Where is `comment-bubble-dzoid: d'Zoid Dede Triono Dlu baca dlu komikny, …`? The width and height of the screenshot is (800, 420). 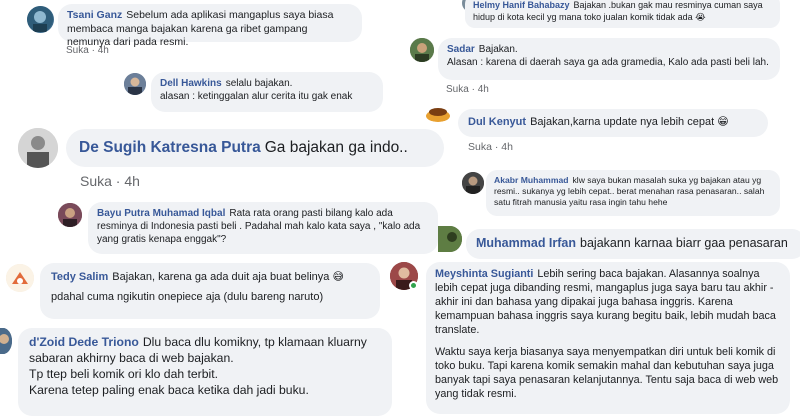
comment-bubble-dzoid: d'Zoid Dede Triono Dlu baca dlu komikny, … is located at coordinates (205, 372).